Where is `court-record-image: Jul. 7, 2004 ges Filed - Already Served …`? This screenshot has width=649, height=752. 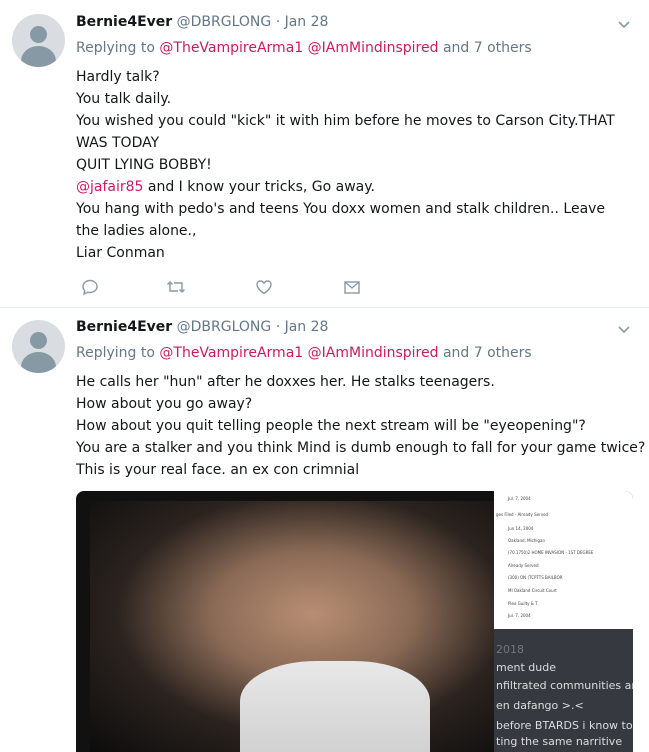 court-record-image: Jul. 7, 2004 ges Filed - Already Served … is located at coordinates (563, 560).